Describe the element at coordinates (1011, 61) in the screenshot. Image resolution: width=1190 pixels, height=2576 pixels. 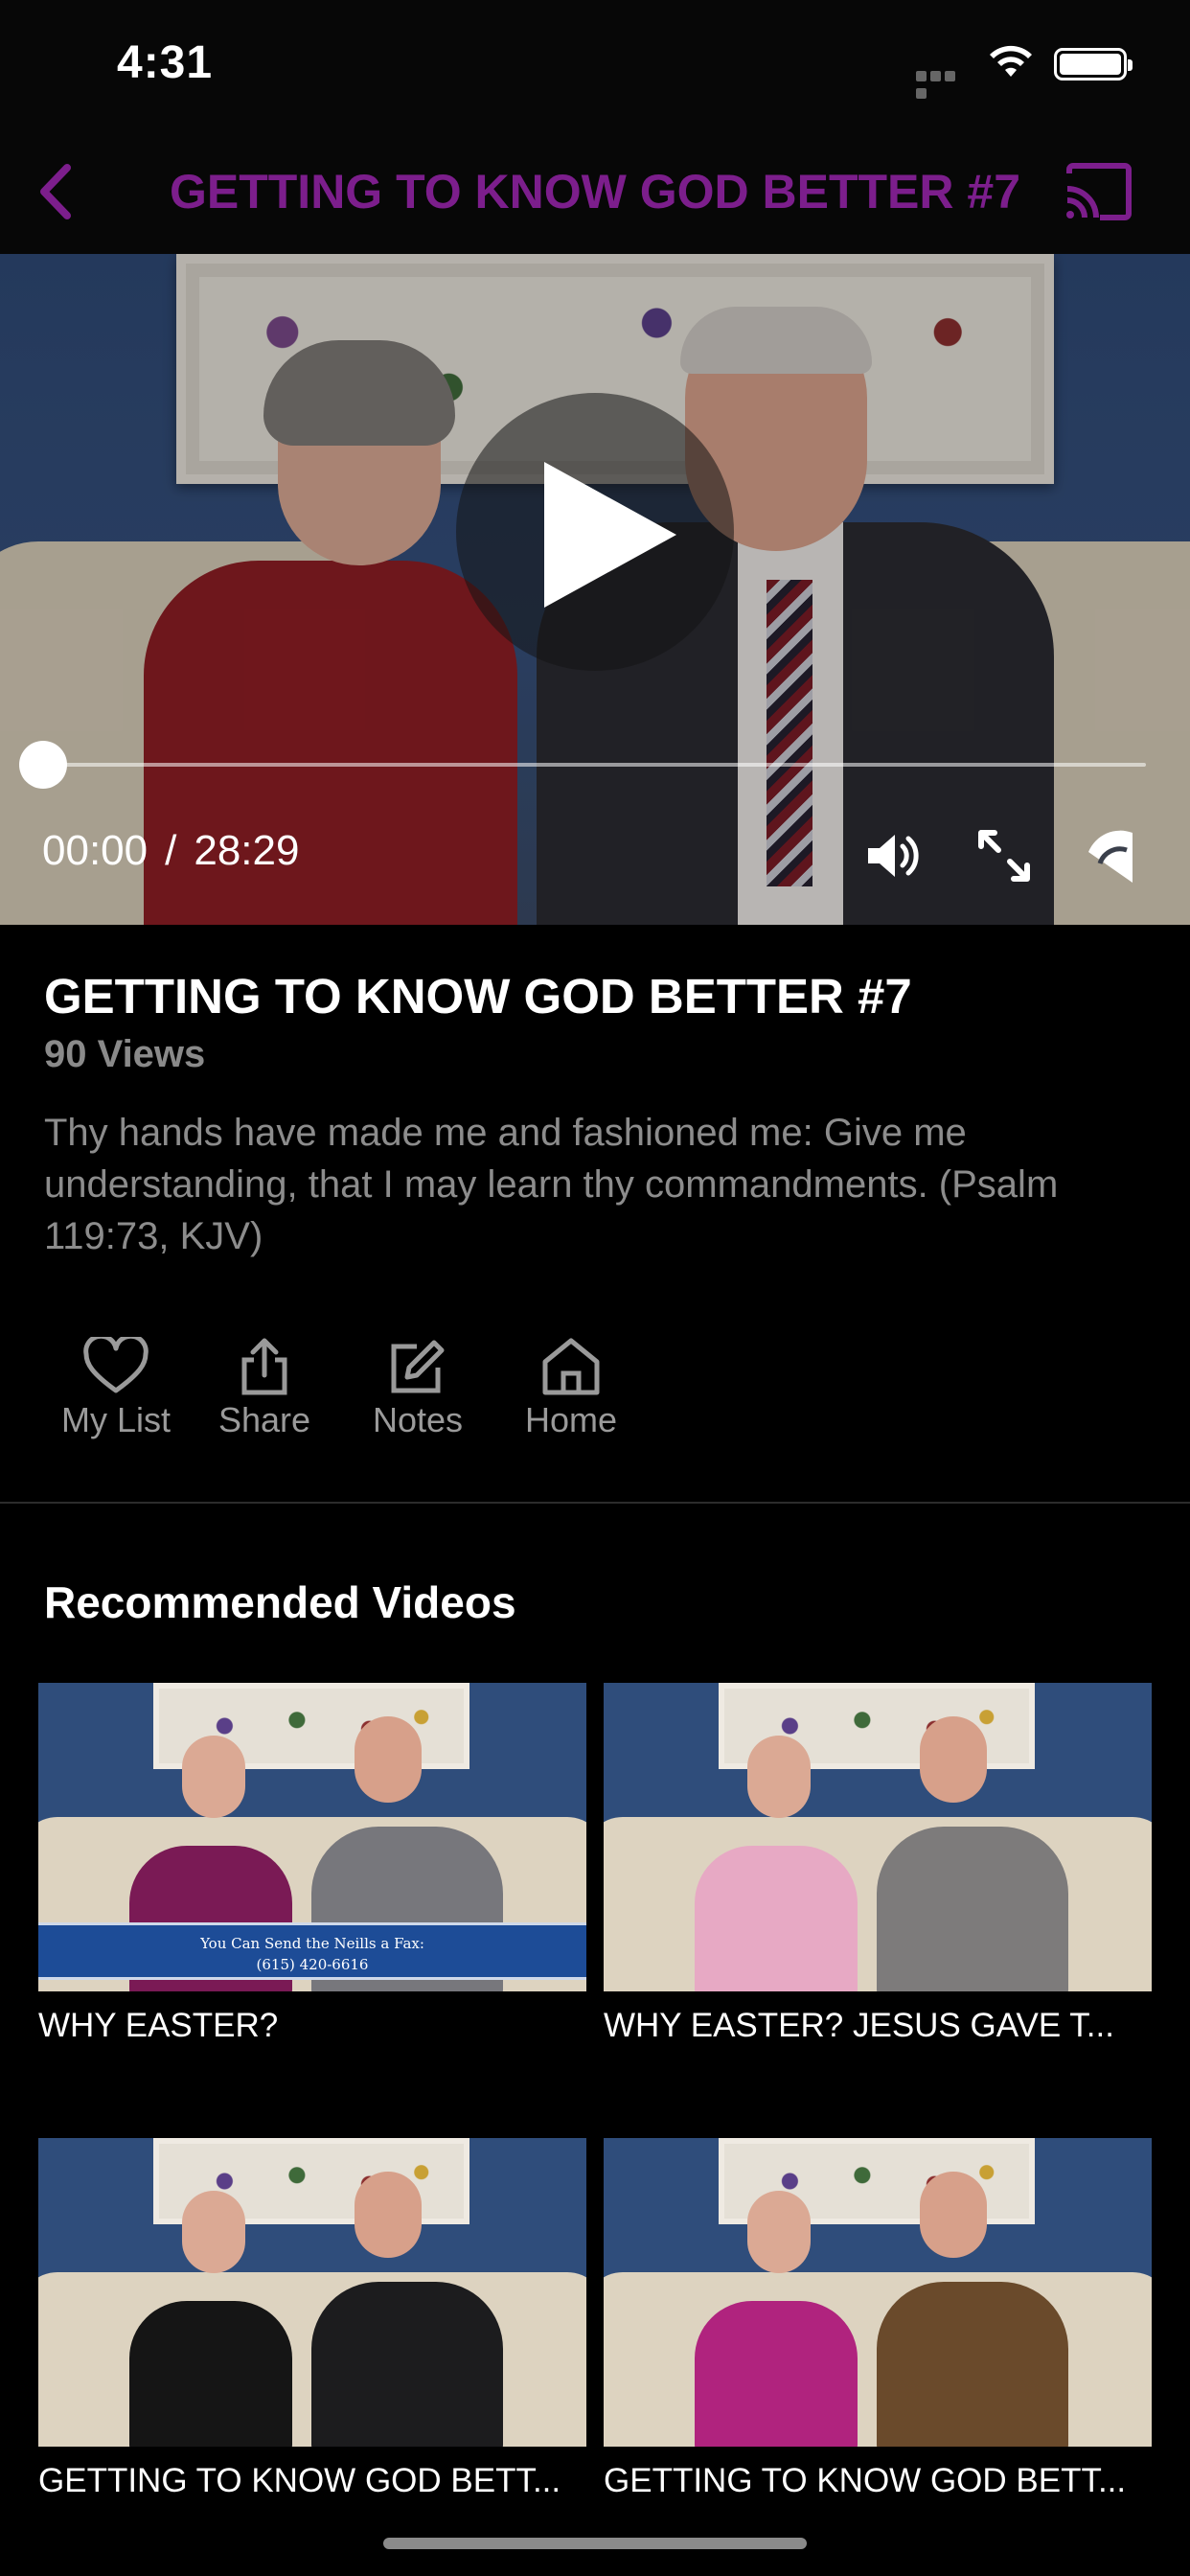
I see `wifi-icon` at that location.